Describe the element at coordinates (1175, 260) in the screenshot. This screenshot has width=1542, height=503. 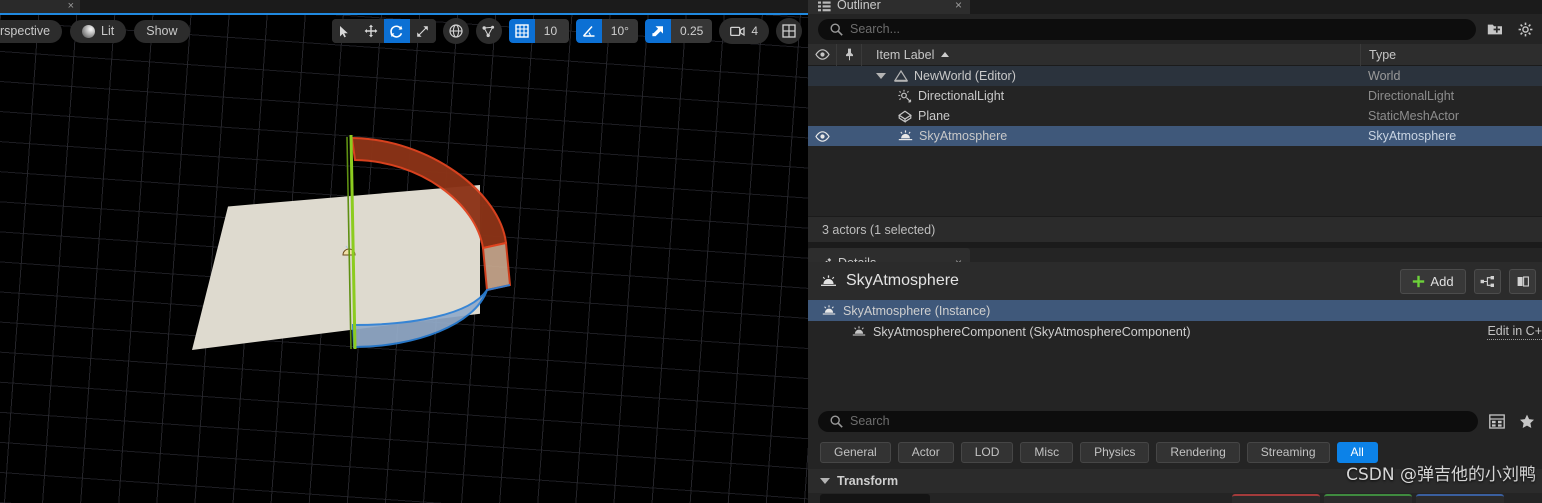
I see `details-tabstrip: Details ×` at that location.